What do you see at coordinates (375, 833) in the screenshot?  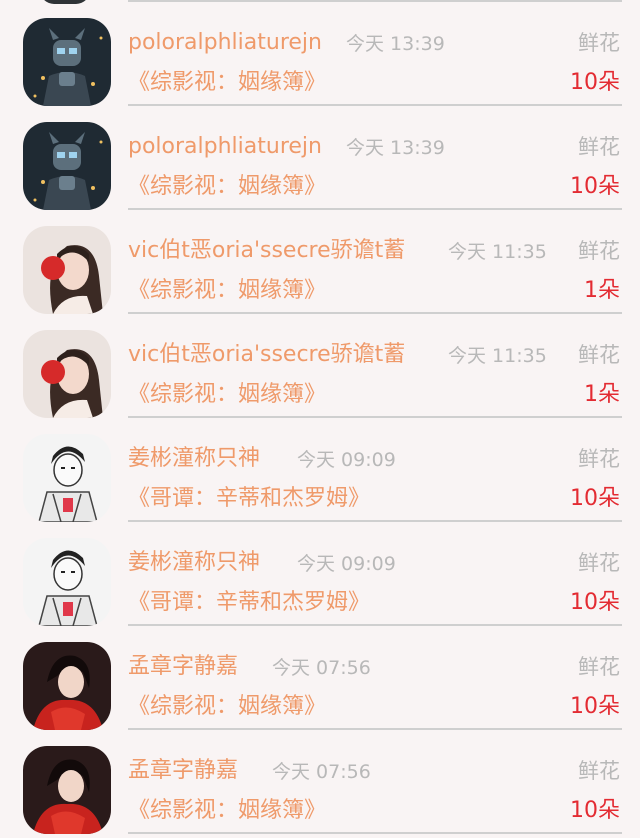 I see `row-divider` at bounding box center [375, 833].